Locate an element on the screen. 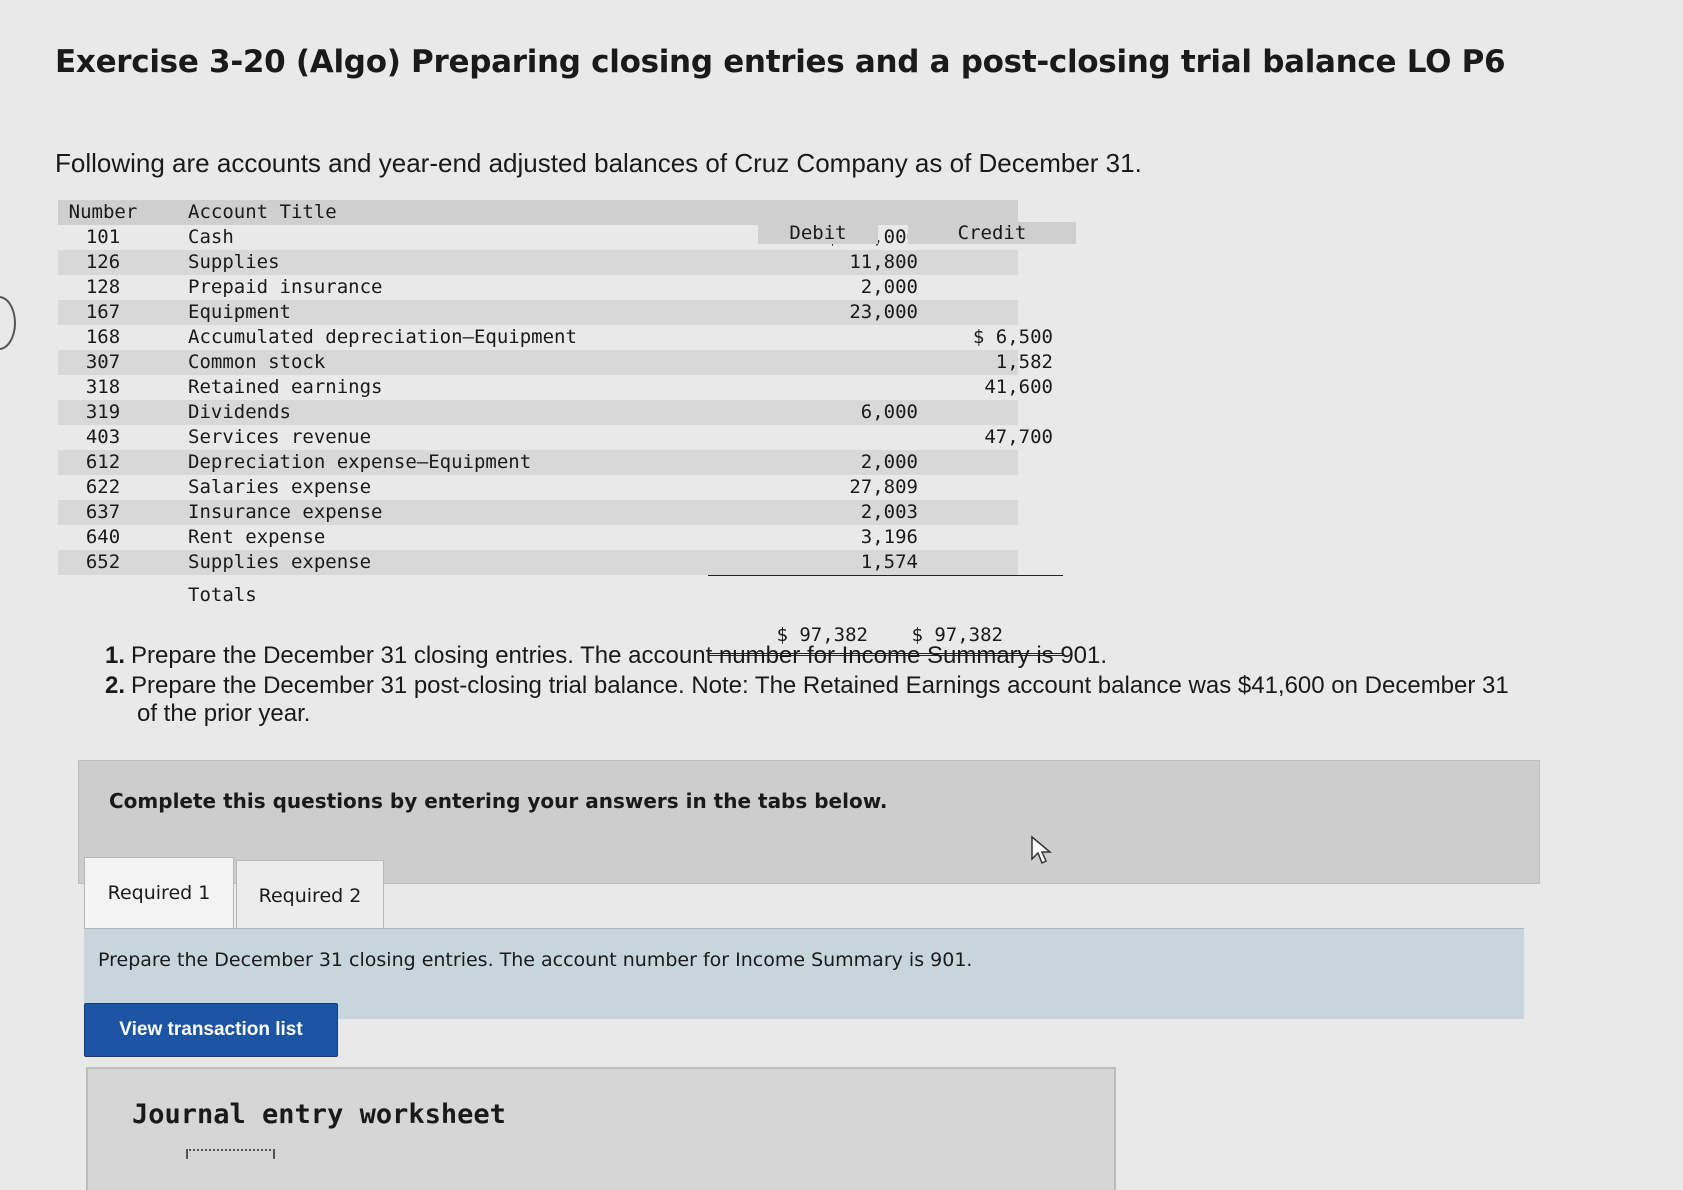 The width and height of the screenshot is (1683, 1190). tab-label: Required 1 is located at coordinates (159, 893).